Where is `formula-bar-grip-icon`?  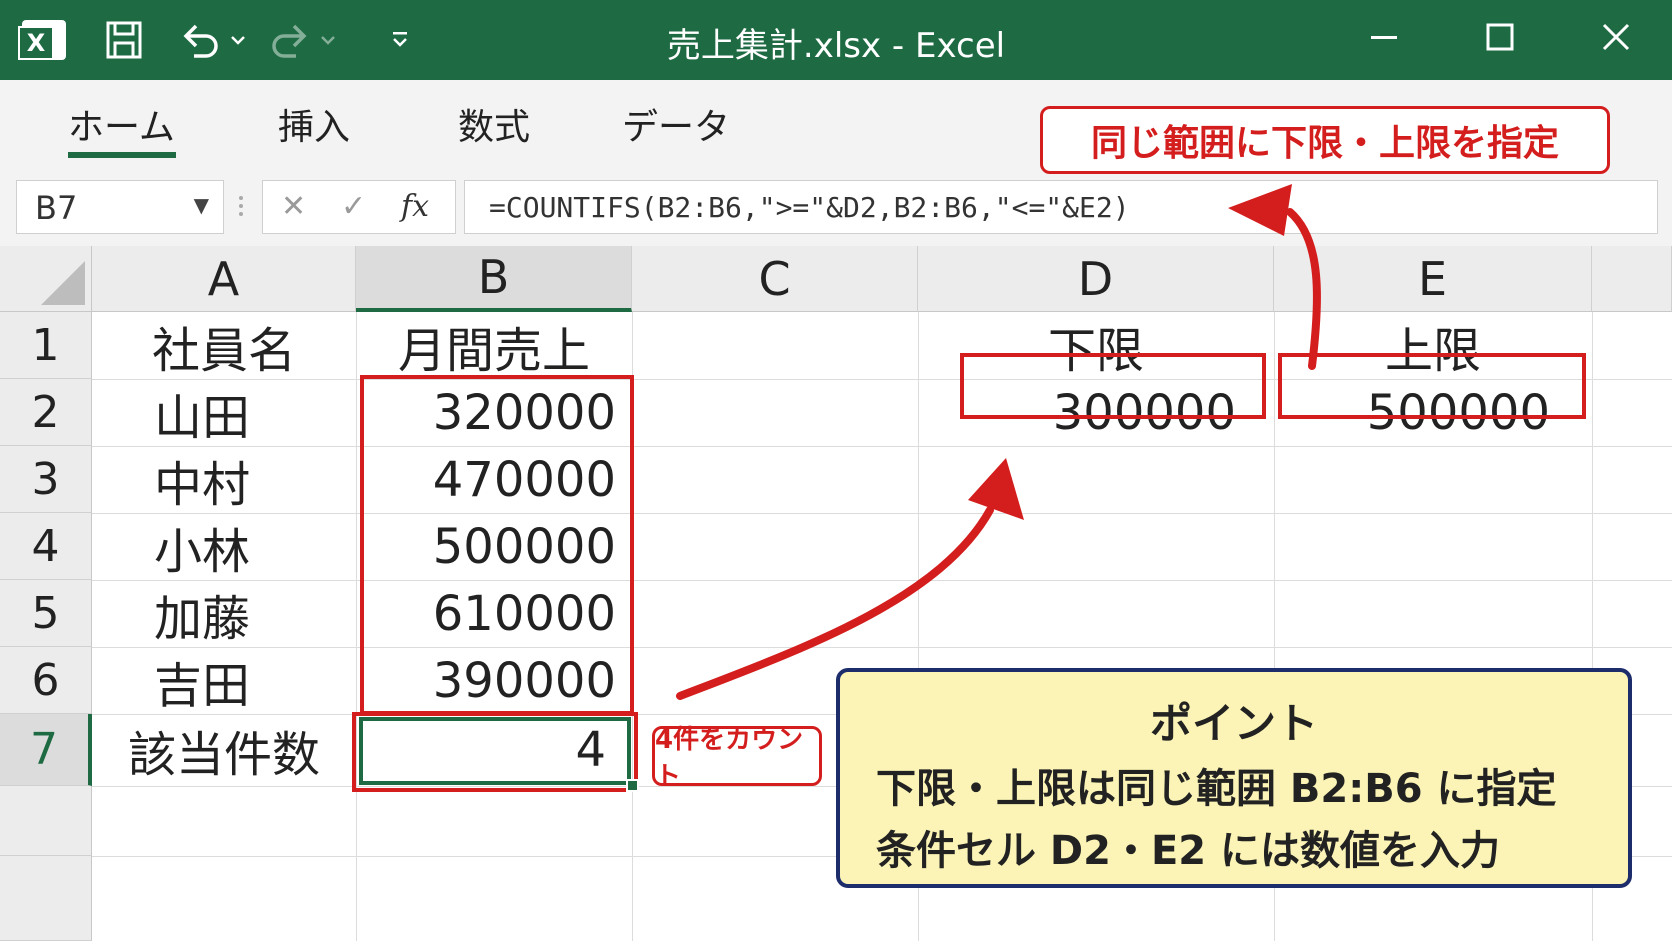
formula-bar-grip-icon is located at coordinates (241, 206).